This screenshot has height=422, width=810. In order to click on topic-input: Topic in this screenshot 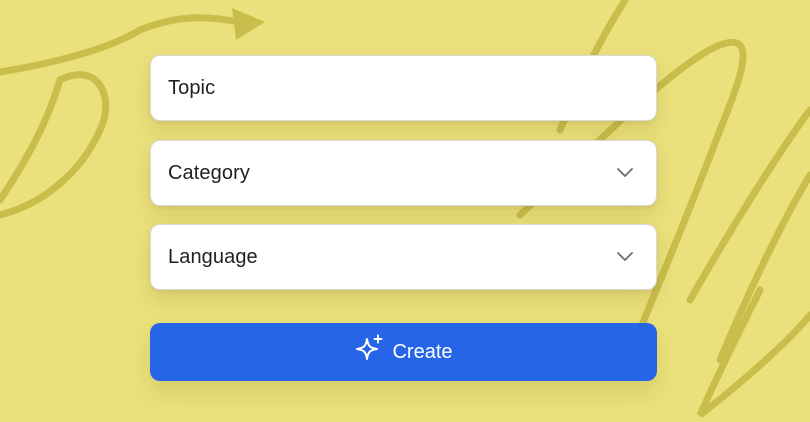, I will do `click(403, 88)`.